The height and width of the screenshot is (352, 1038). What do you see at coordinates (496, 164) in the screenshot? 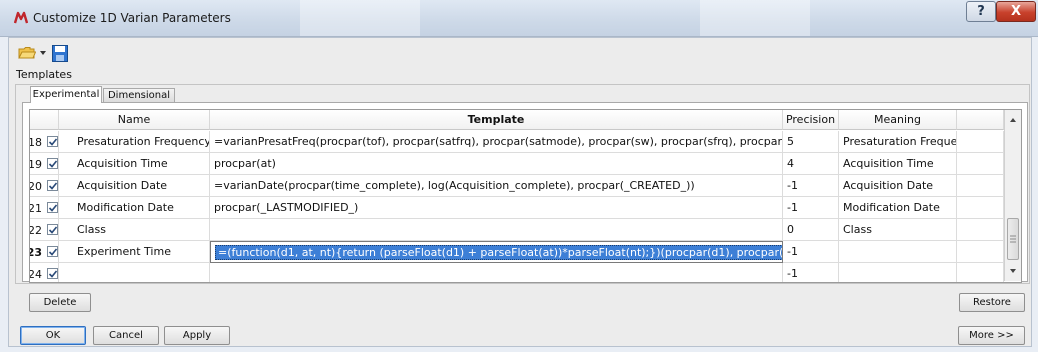
I see `row-template-cell: procpar(at)` at bounding box center [496, 164].